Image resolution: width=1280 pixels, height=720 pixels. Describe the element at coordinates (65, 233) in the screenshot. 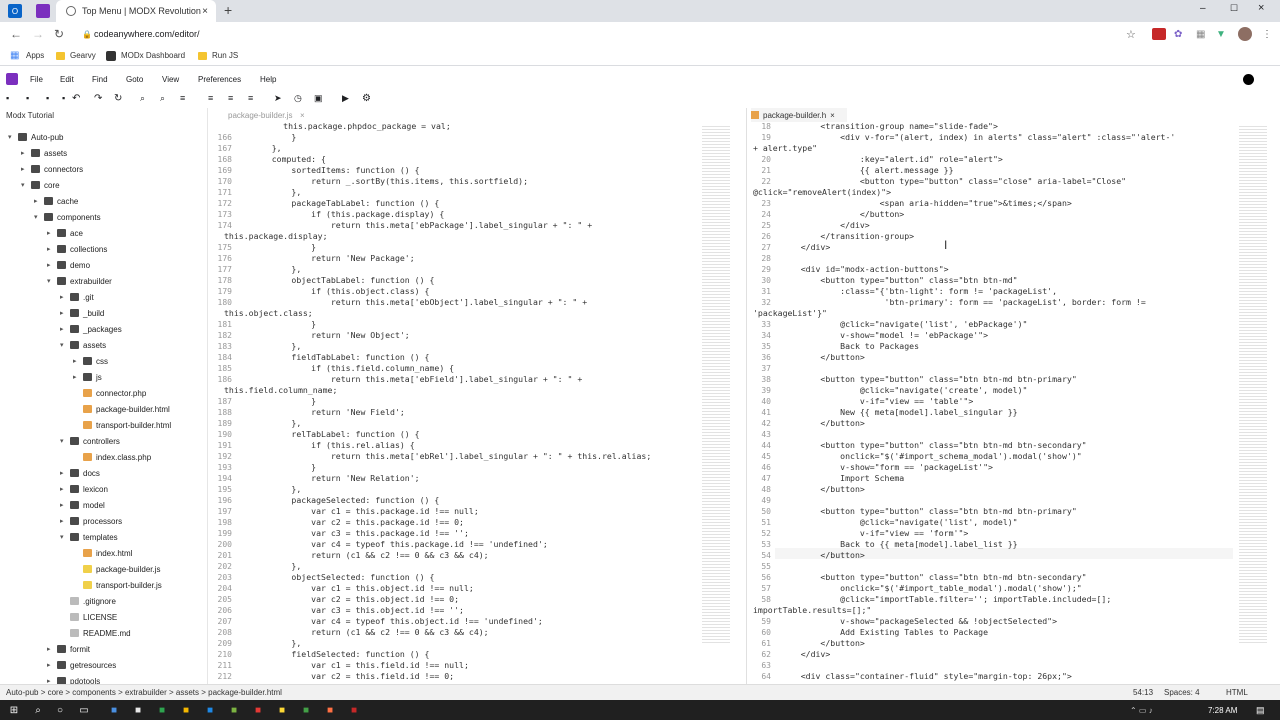

I see `tree-item: ▸ ace` at that location.